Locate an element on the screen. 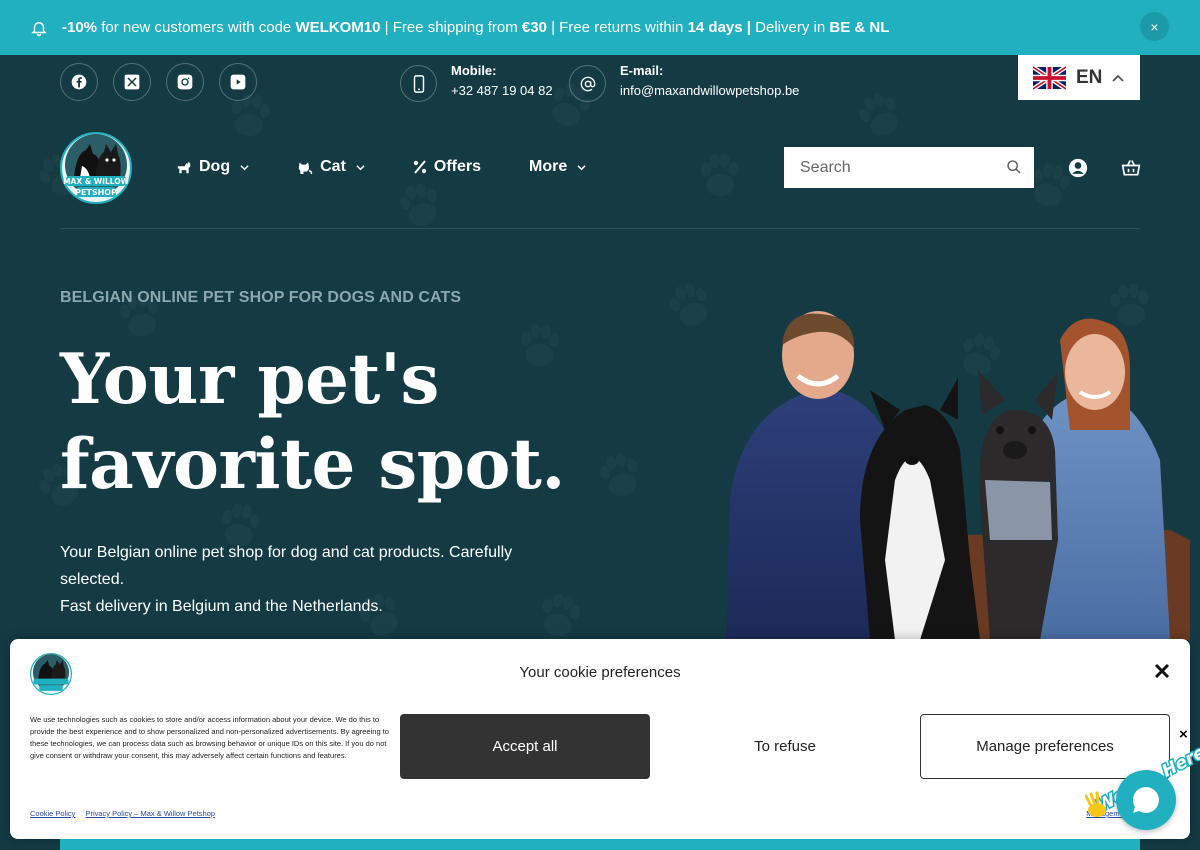 This screenshot has height=850, width=1200. uk-flag-icon is located at coordinates (1049, 77).